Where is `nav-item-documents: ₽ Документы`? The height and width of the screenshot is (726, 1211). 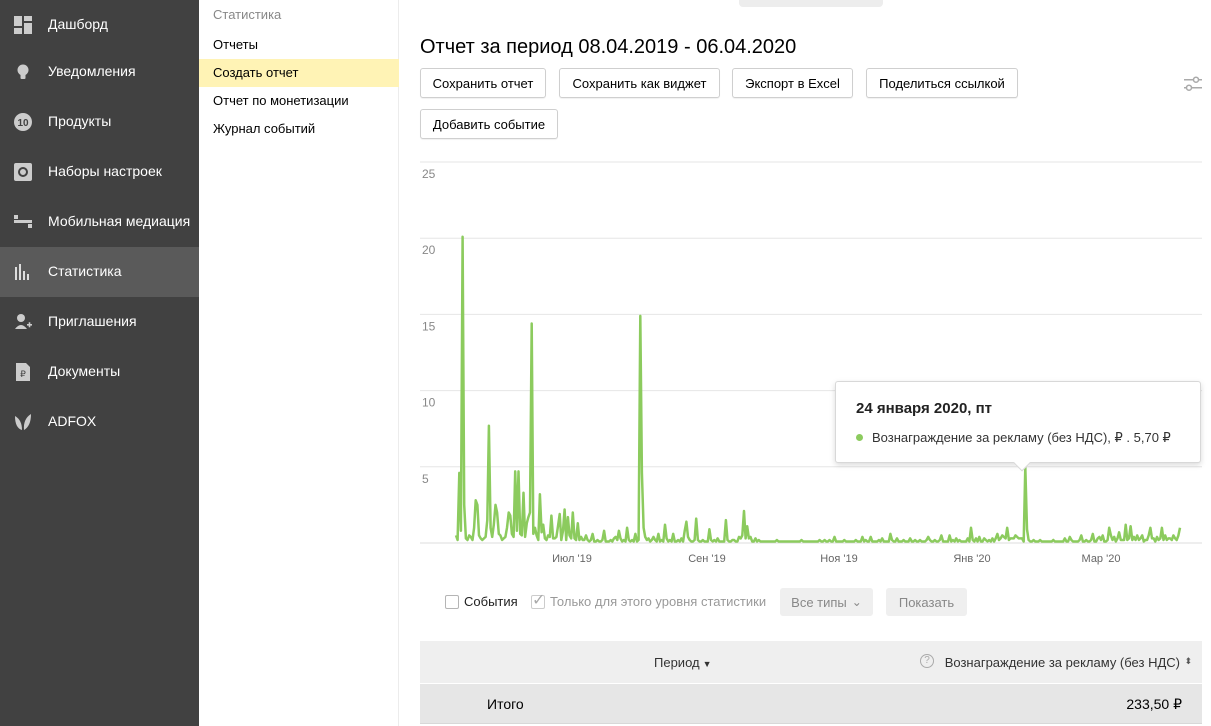
nav-item-documents: ₽ Документы is located at coordinates (99, 372).